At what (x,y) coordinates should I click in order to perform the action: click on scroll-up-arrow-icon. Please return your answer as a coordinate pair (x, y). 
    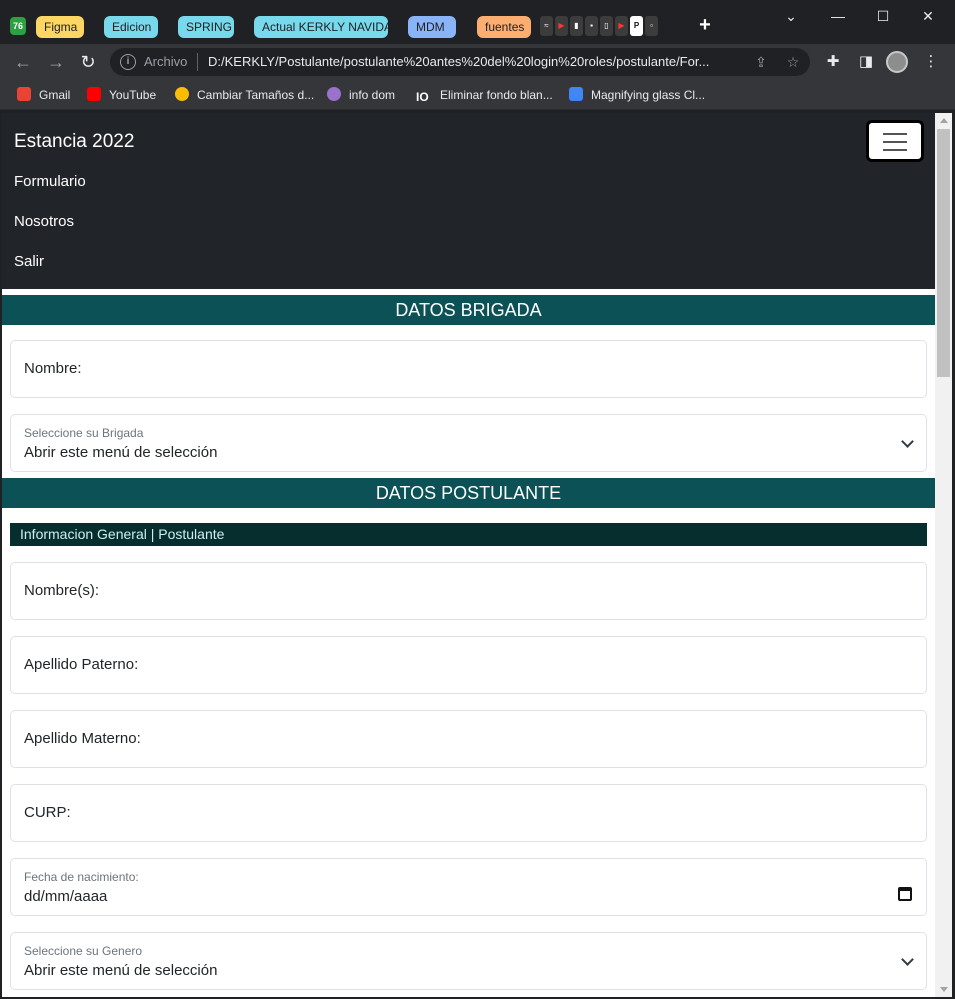
    Looking at the image, I should click on (944, 120).